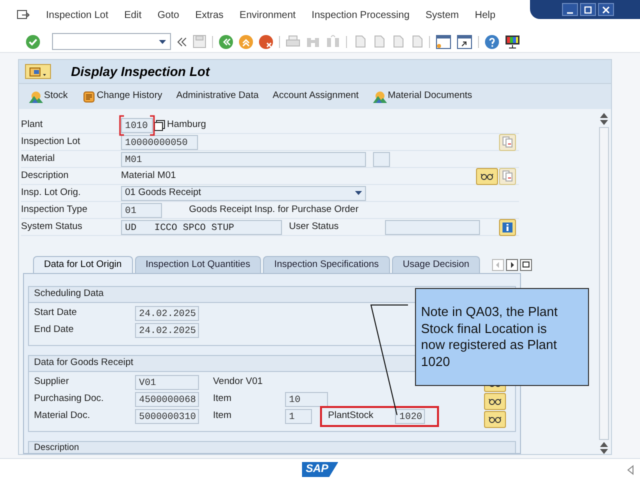 The height and width of the screenshot is (480, 640). I want to click on checkmark-icon, so click(33, 41).